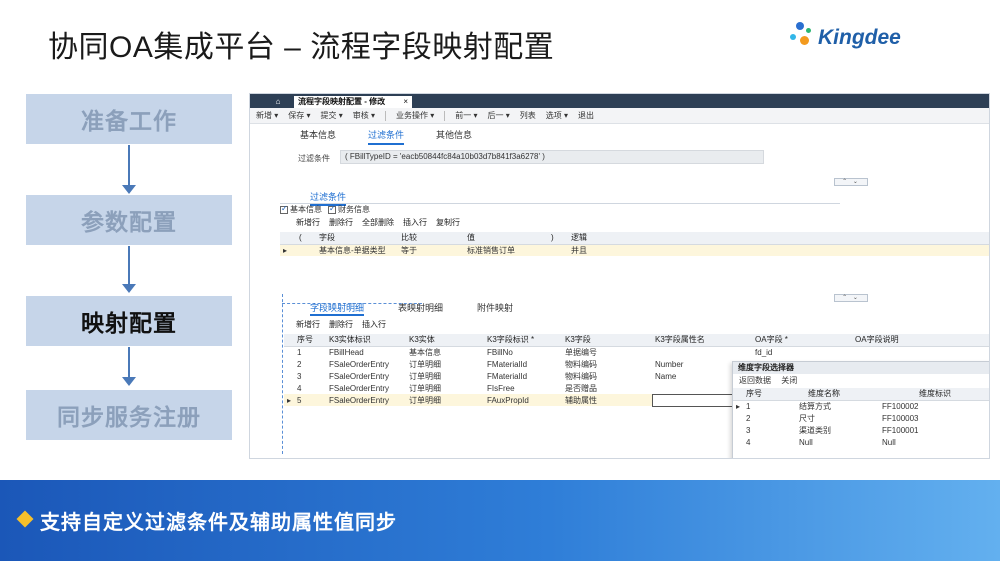 This screenshot has width=1000, height=561. What do you see at coordinates (755, 380) in the screenshot?
I see `return-data-button: 返回数据` at bounding box center [755, 380].